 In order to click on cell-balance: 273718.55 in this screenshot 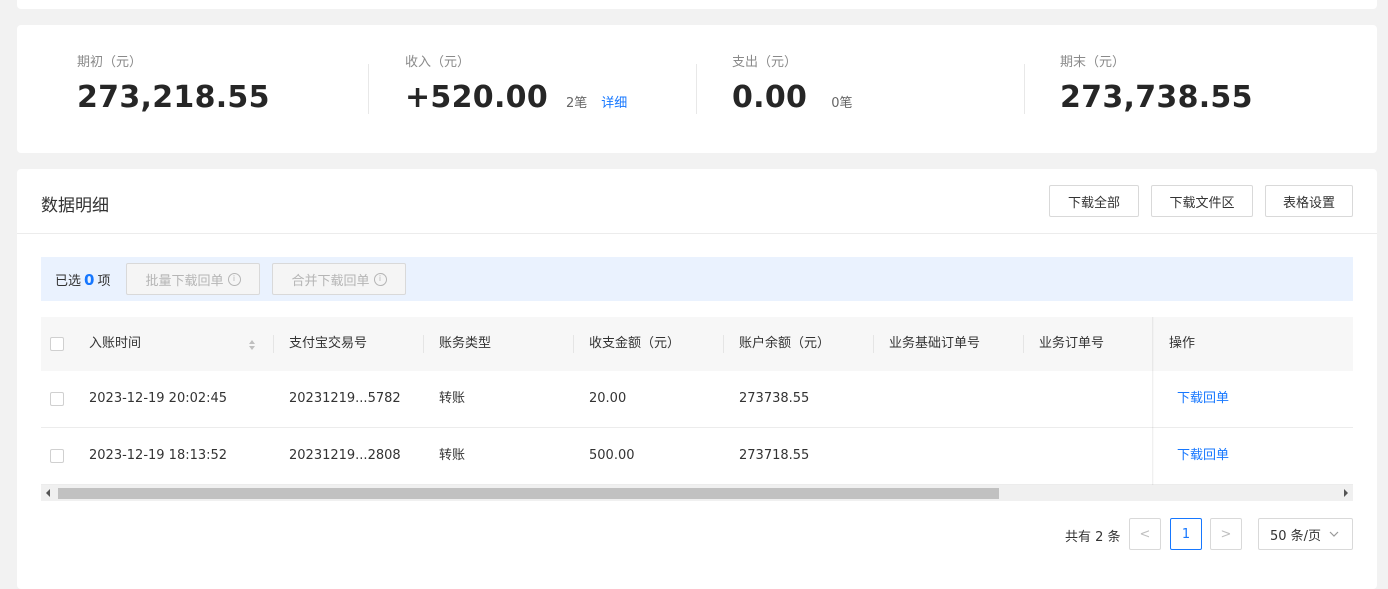, I will do `click(774, 455)`.